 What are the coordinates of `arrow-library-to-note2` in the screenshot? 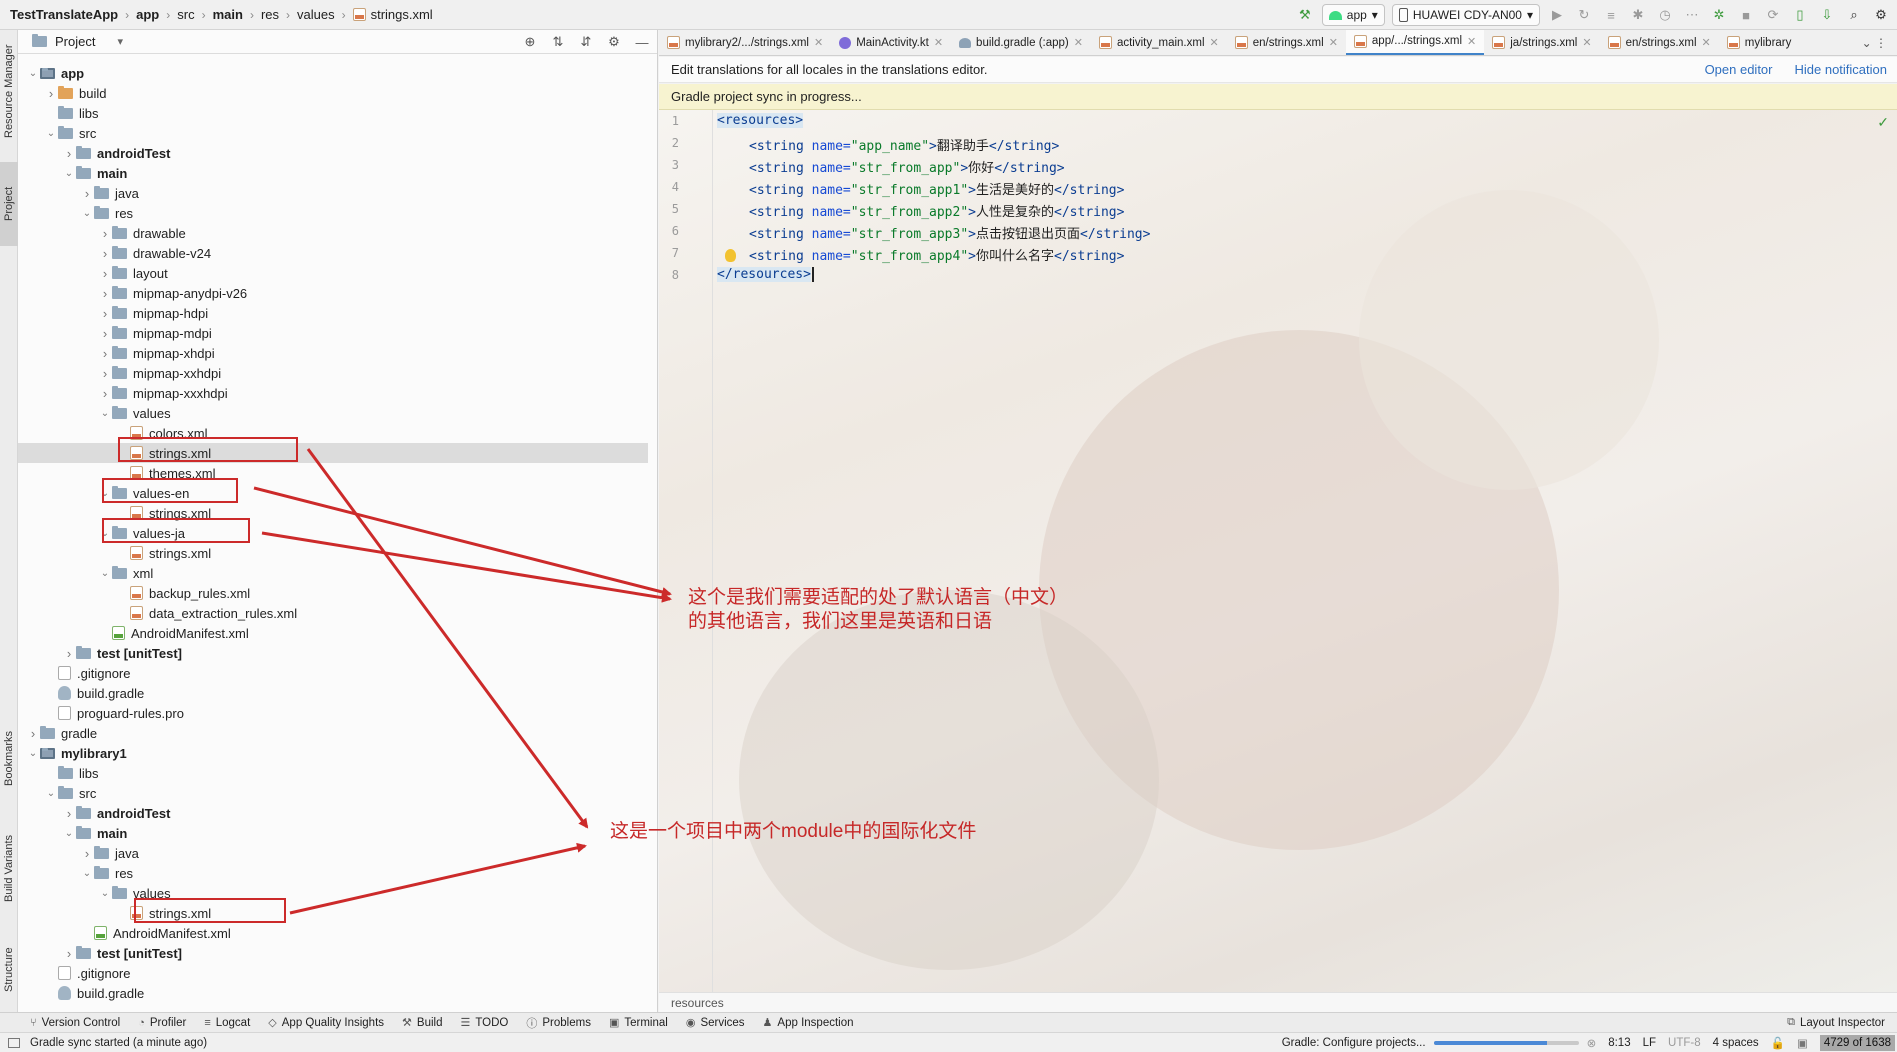 It's located at (438, 878).